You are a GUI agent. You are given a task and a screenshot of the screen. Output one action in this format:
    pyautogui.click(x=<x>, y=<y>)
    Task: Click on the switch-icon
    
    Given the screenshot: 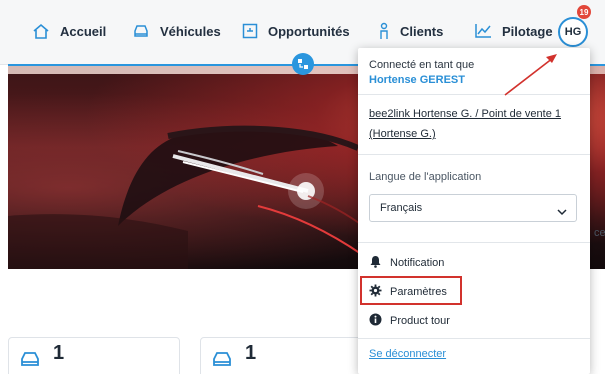 What is the action you would take?
    pyautogui.click(x=303, y=64)
    